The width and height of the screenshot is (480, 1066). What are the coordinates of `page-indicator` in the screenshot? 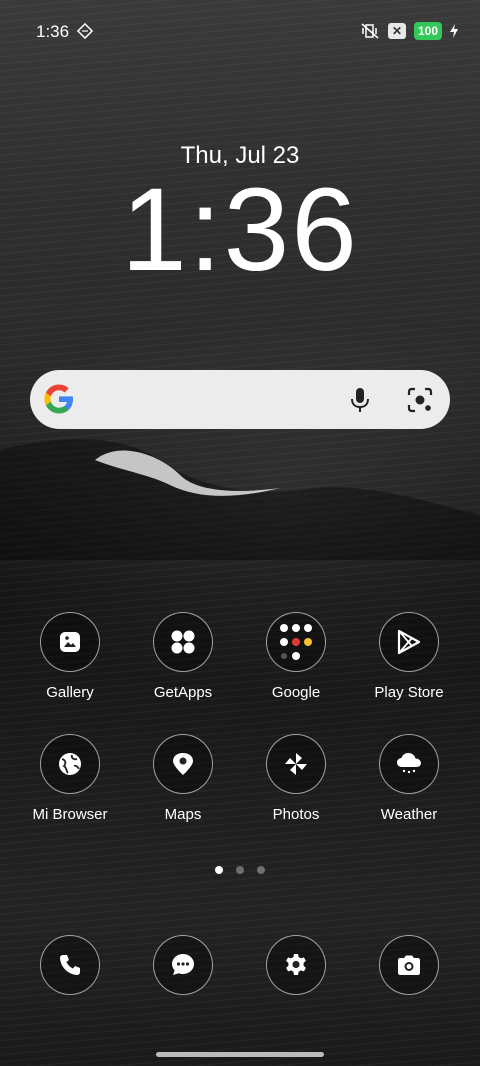 It's located at (240, 870).